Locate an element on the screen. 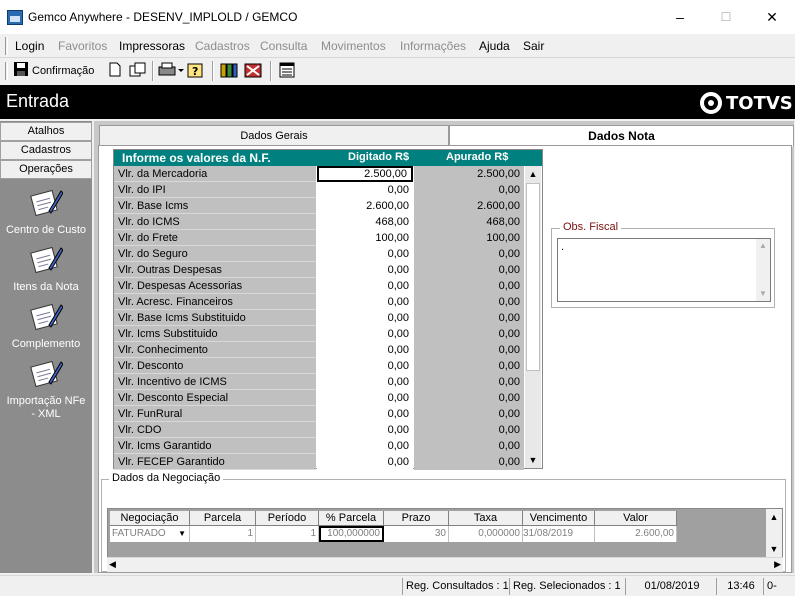 The image size is (795, 596). vencimento-cell: 31/08/2019 is located at coordinates (559, 534).